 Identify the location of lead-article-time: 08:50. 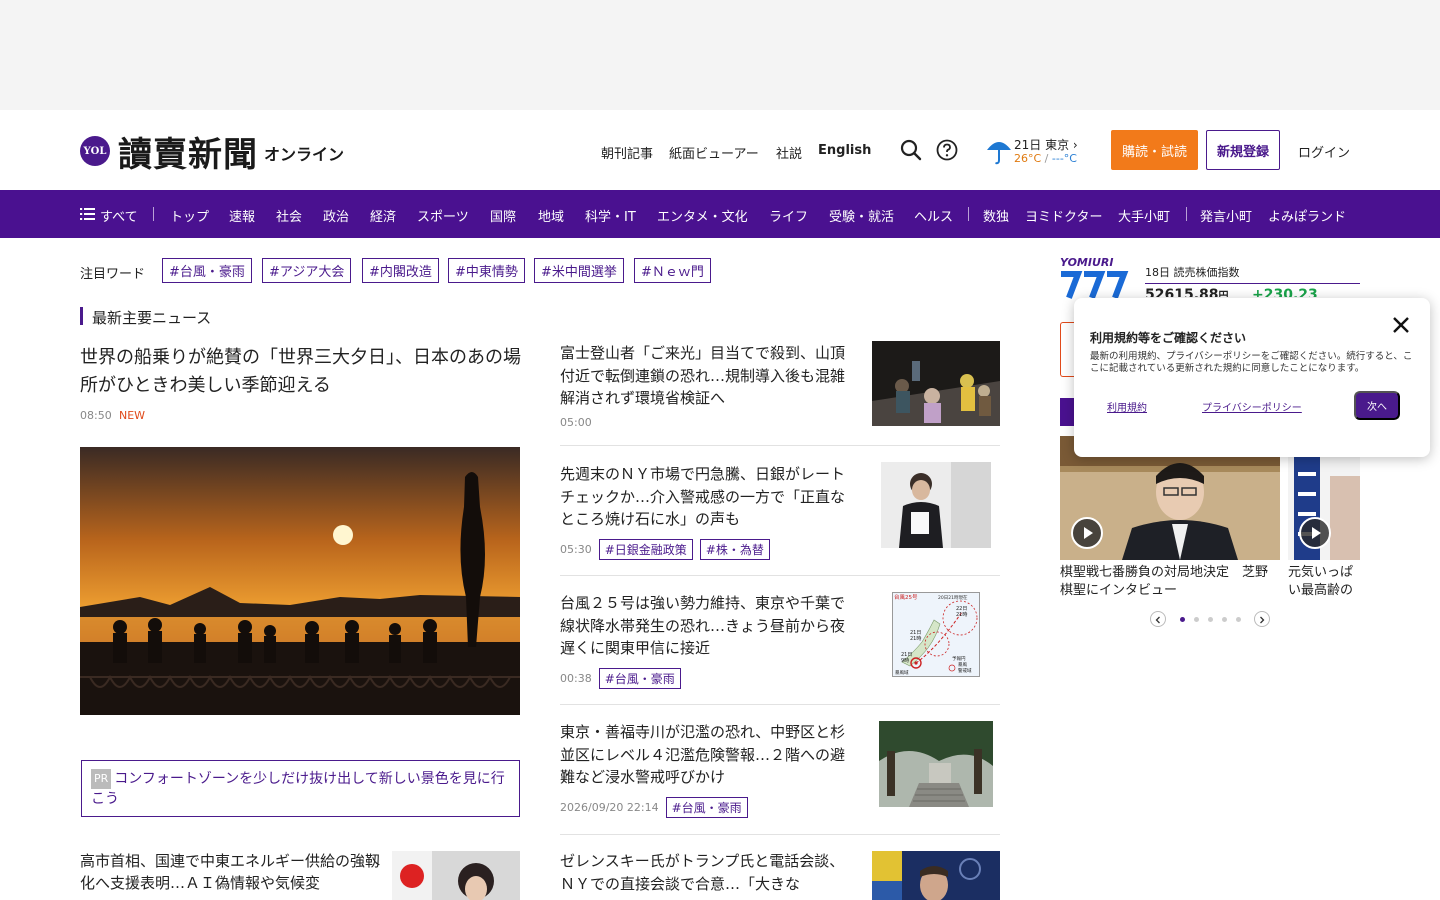
(96, 415).